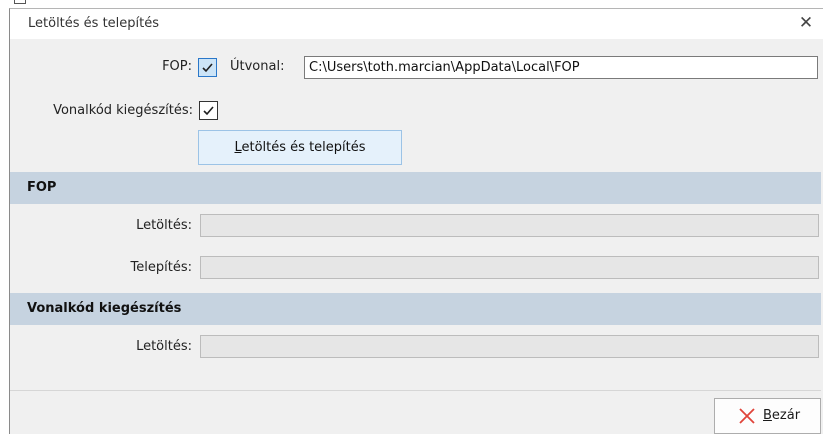  I want to click on fop-section-title: FOP, so click(42, 187).